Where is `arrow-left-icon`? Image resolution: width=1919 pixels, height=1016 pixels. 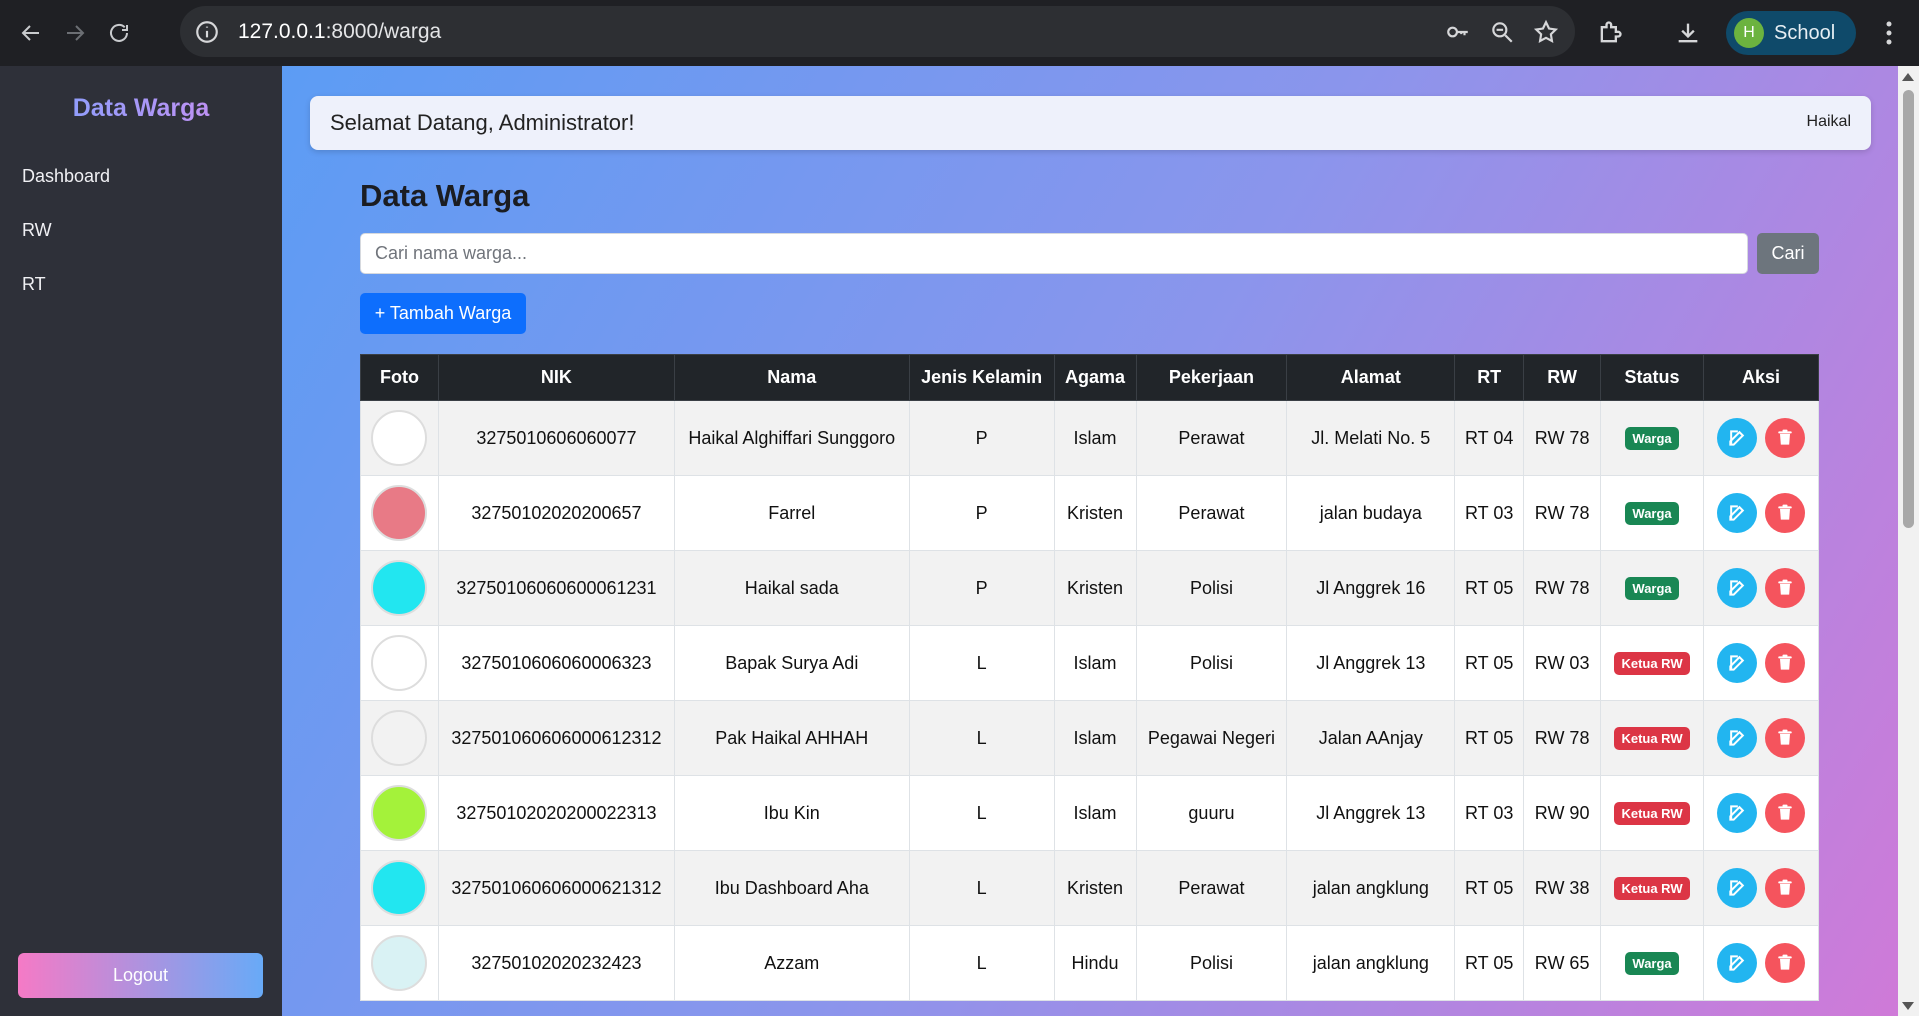
arrow-left-icon is located at coordinates (30, 33).